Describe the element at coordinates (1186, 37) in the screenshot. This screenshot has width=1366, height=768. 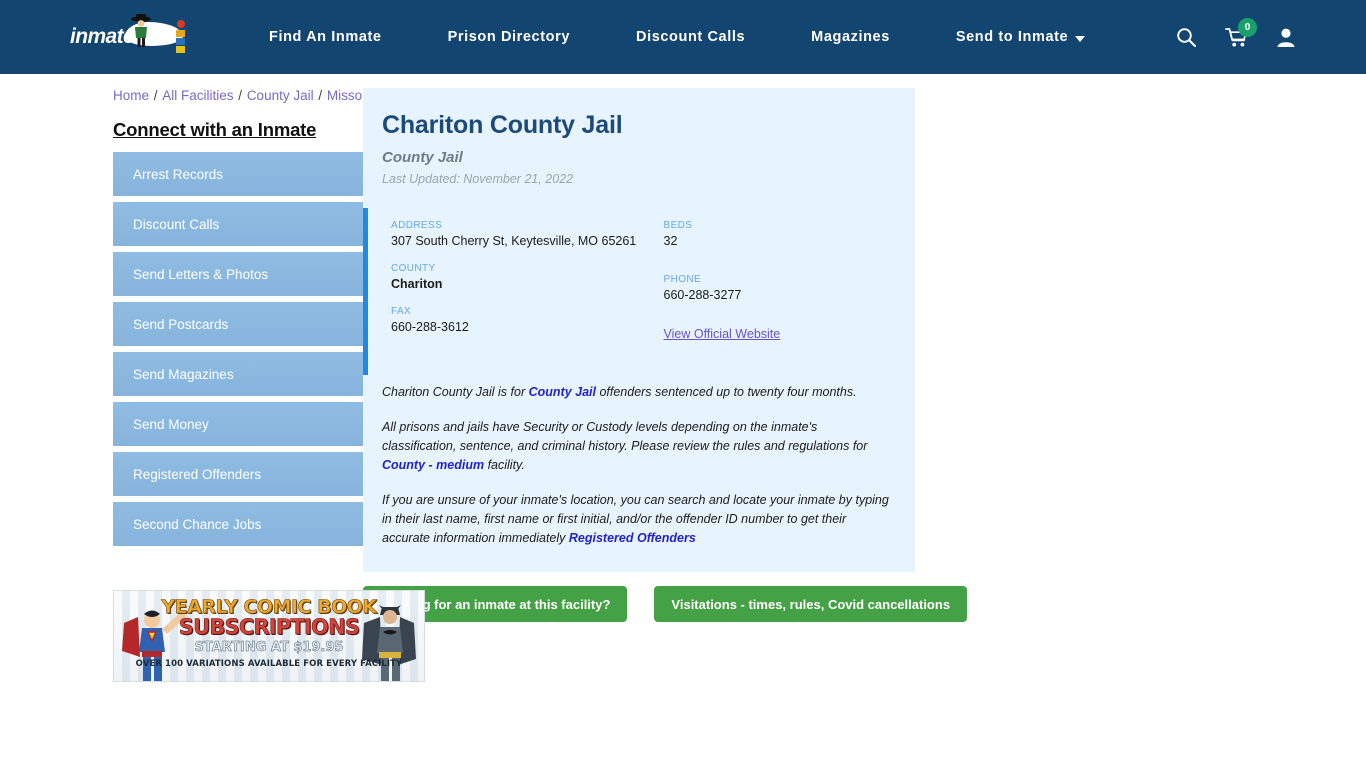
I see `search-icon` at that location.